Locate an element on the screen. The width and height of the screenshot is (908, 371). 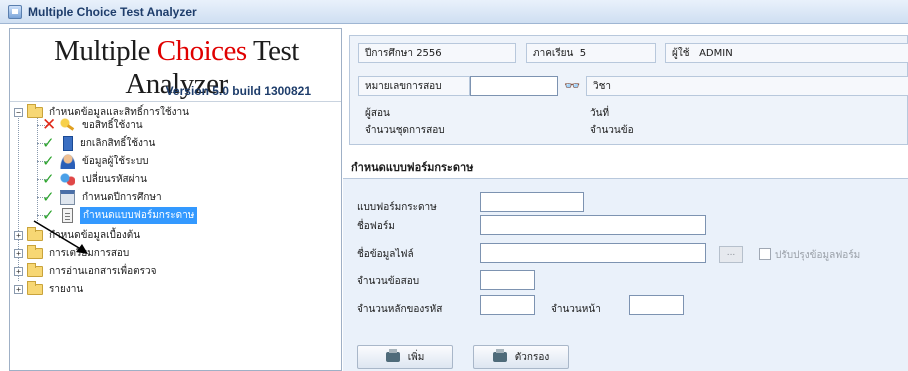
brand-text-1: Multiple is located at coordinates (105, 51).